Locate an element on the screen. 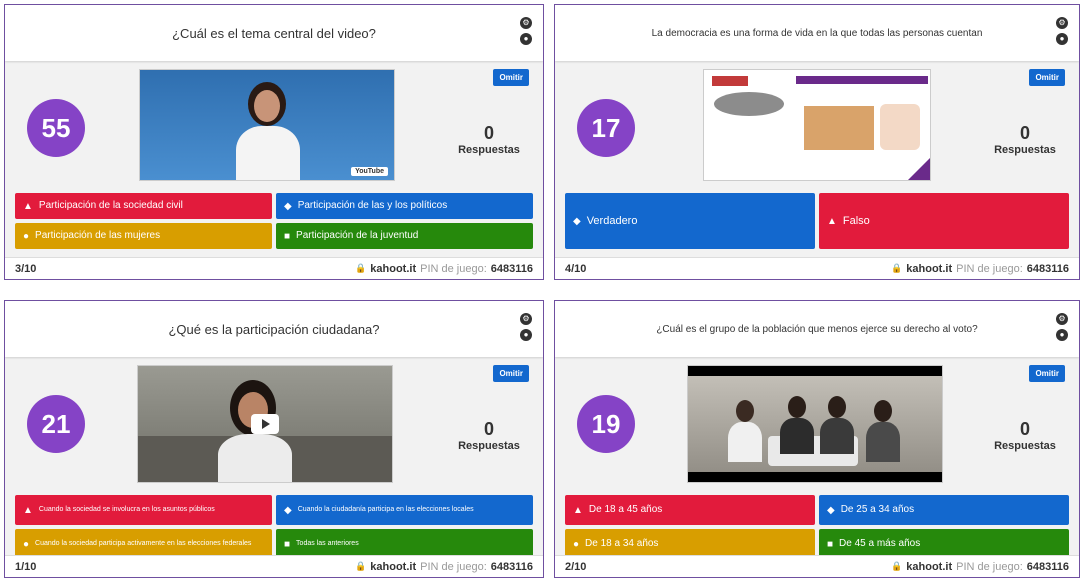 This screenshot has height=582, width=1083. answer-option: ▲ Falso is located at coordinates (944, 221).